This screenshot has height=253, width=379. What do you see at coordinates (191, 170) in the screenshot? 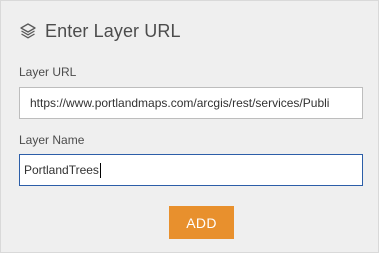
I see `layer-name-input: PortlandTrees` at bounding box center [191, 170].